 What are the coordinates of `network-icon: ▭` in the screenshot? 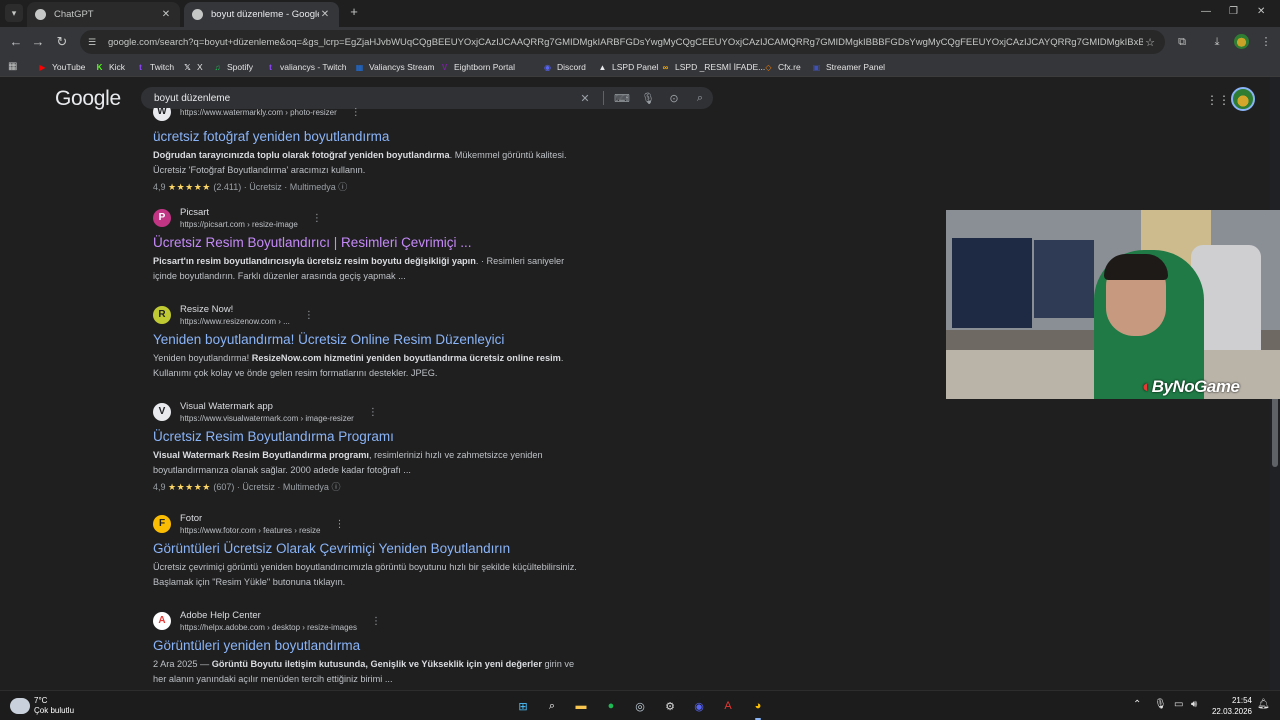 It's located at (1178, 704).